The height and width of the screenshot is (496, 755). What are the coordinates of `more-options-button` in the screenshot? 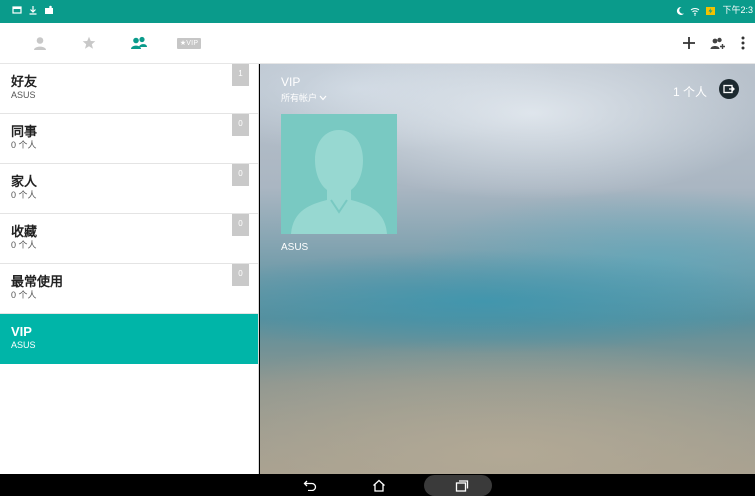 It's located at (743, 43).